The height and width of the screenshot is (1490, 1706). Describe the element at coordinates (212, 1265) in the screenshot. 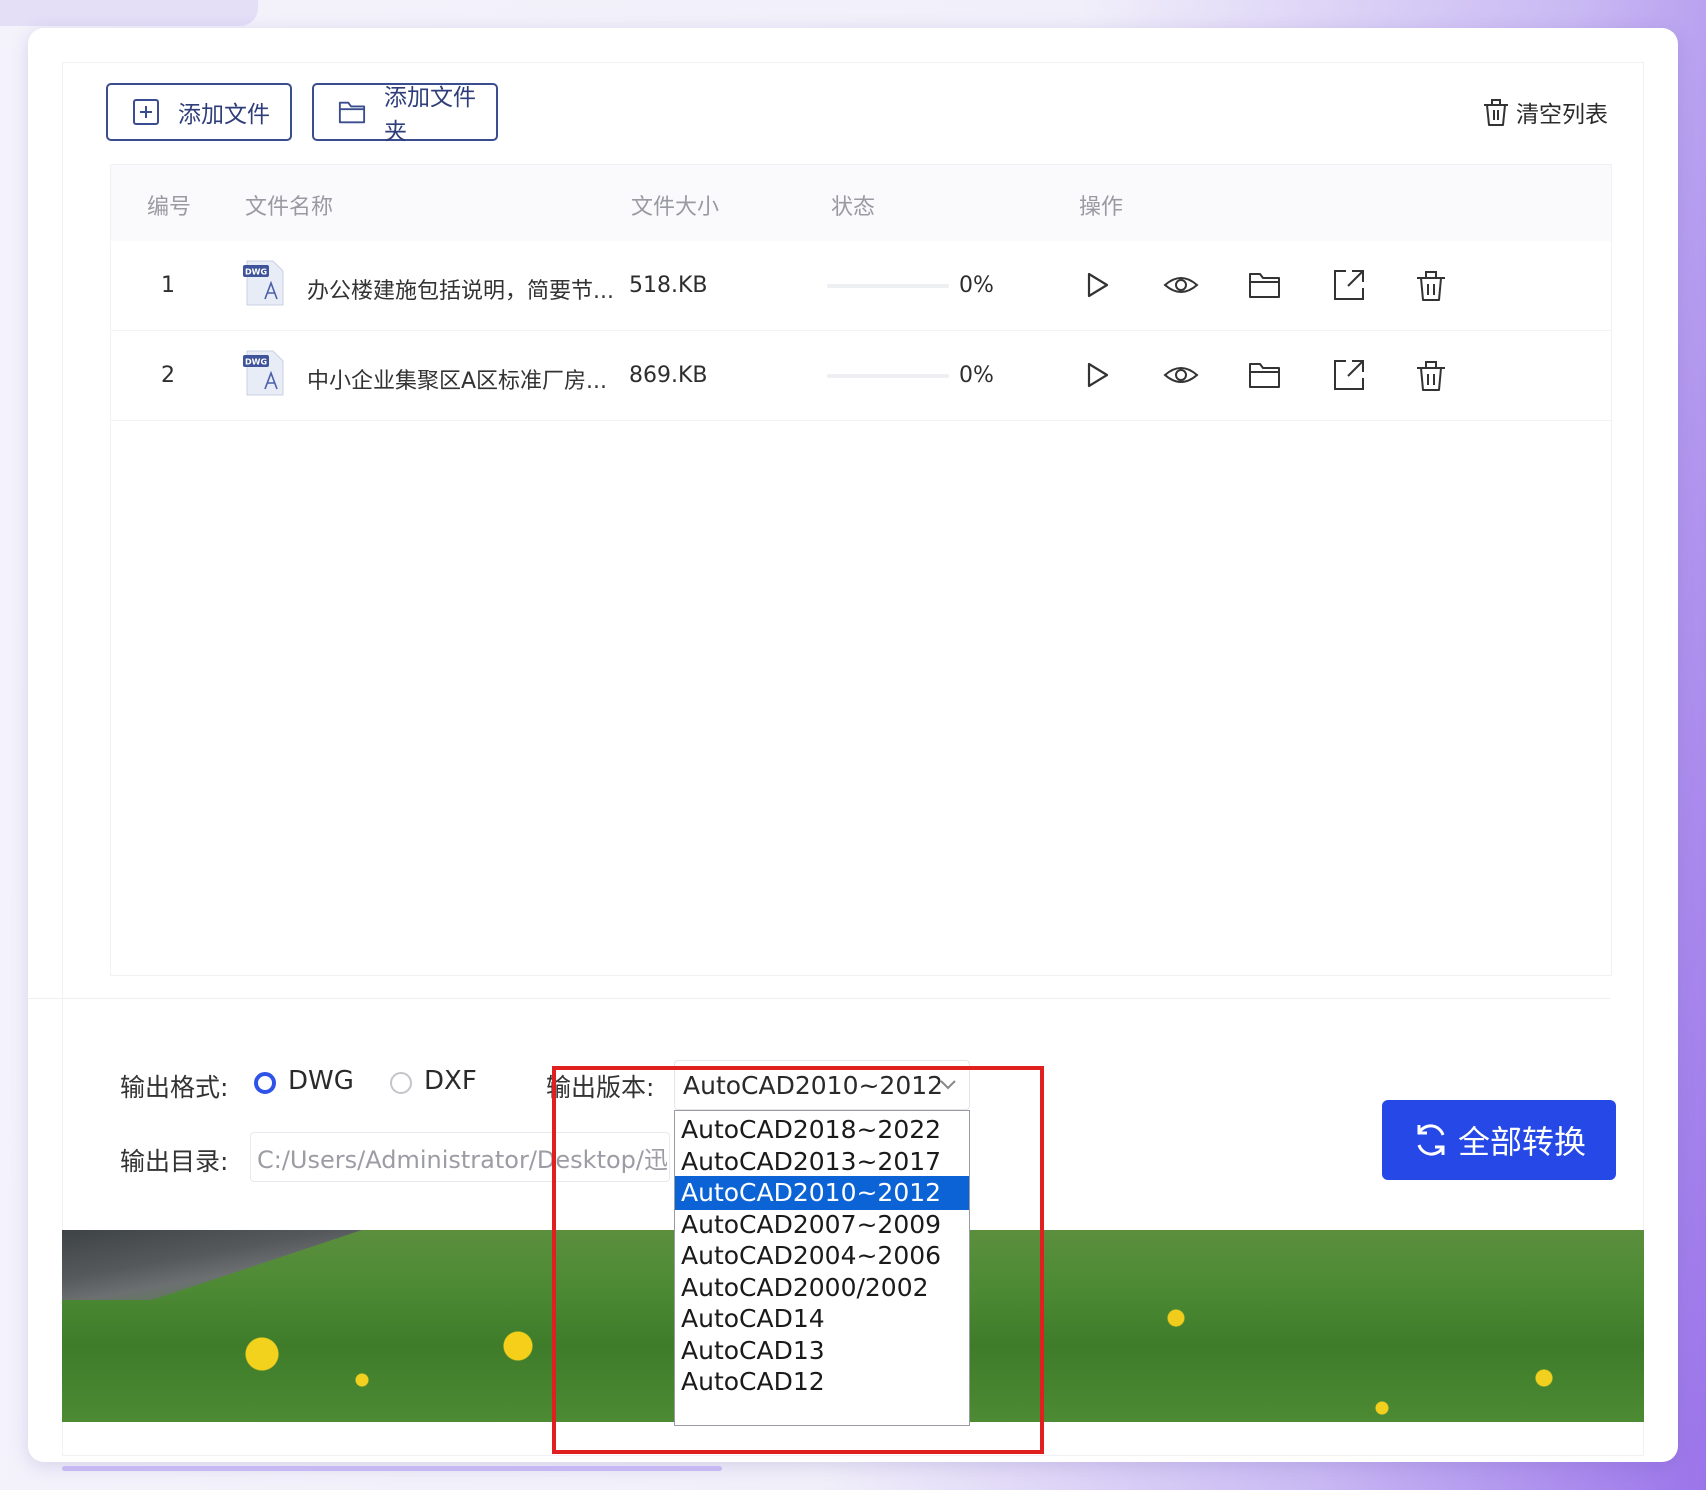

I see `fence-shape` at that location.